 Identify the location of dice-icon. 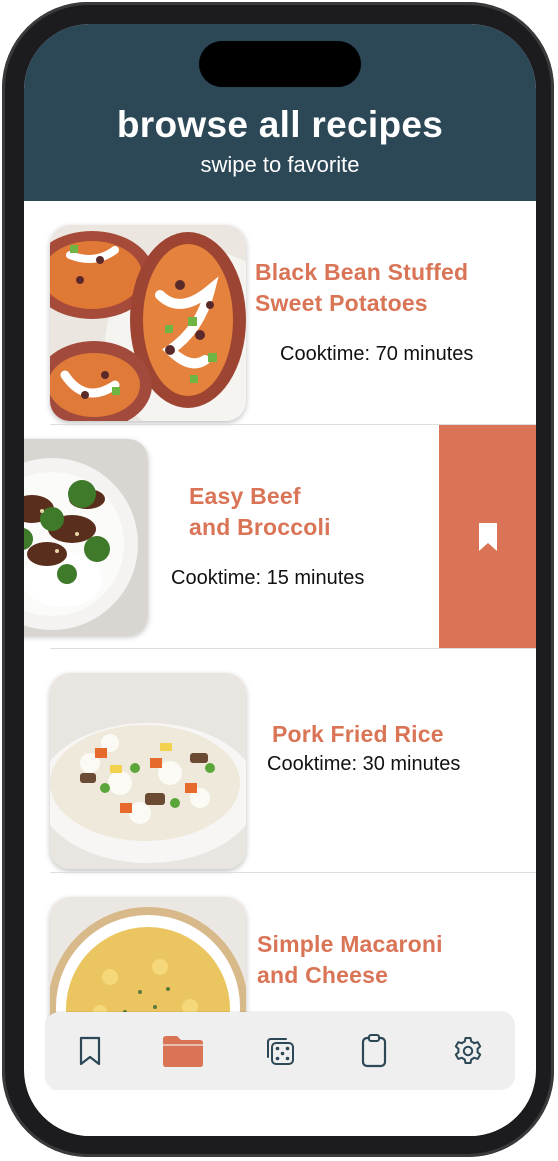
(280, 1051).